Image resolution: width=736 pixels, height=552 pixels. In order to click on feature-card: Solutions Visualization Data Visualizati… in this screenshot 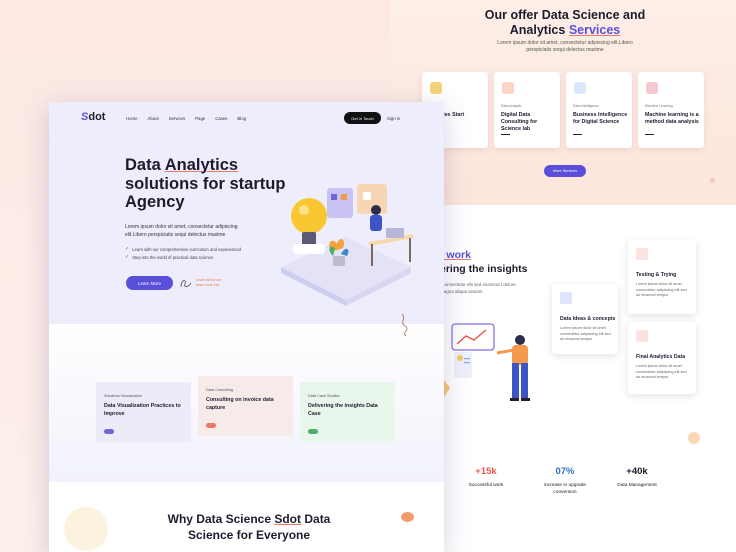, I will do `click(143, 412)`.